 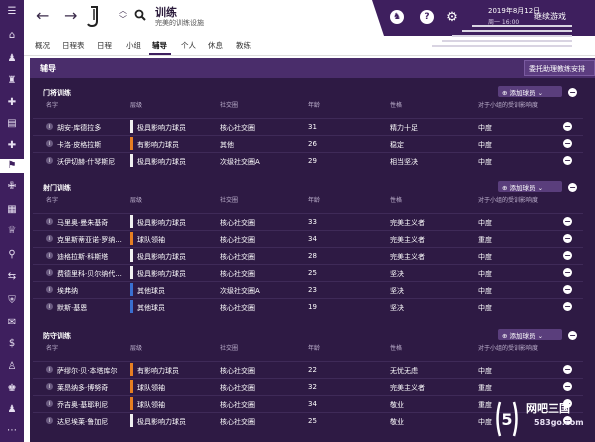 I want to click on player-row: i 莱昂纳多·博努奇 球队领袖 核心社交圈 32 完美主义者 重度 −, so click(x=308, y=386).